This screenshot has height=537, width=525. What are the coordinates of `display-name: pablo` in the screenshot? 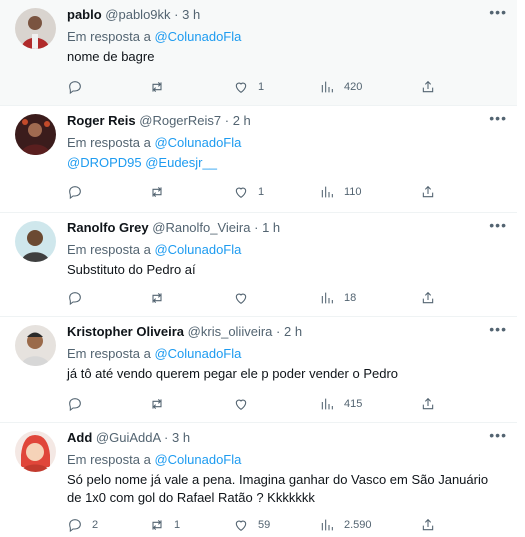 It's located at (84, 14).